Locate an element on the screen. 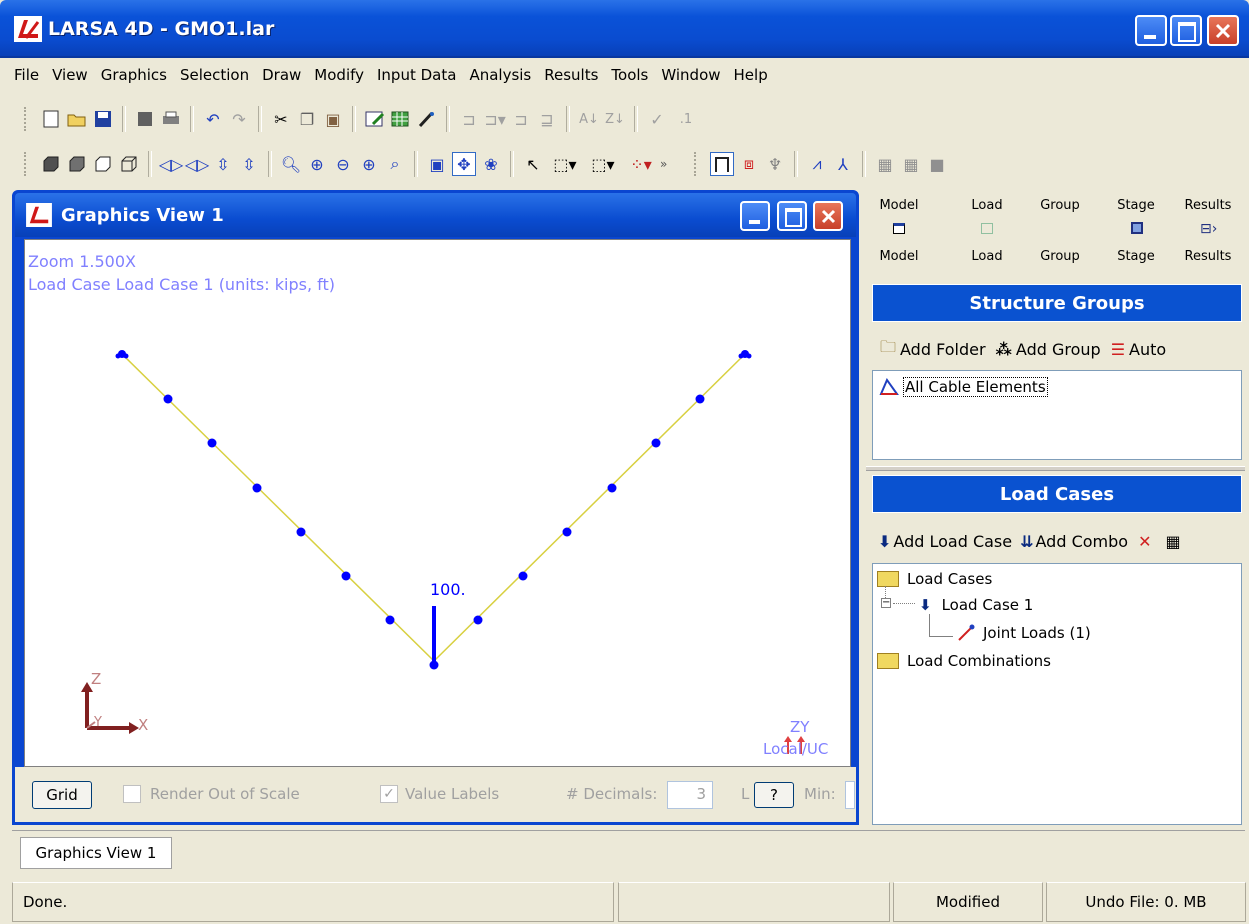  cut-icon: ✂ is located at coordinates (281, 119).